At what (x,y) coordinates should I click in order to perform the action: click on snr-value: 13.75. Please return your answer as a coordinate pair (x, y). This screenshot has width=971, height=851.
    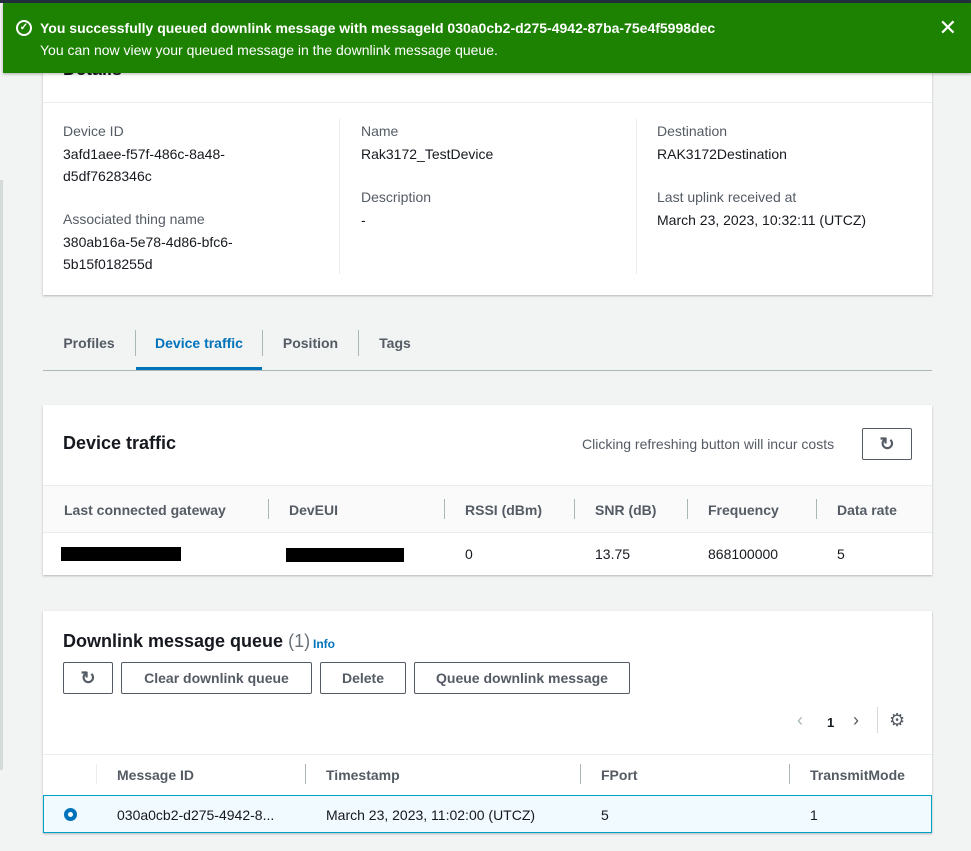
    Looking at the image, I should click on (613, 554).